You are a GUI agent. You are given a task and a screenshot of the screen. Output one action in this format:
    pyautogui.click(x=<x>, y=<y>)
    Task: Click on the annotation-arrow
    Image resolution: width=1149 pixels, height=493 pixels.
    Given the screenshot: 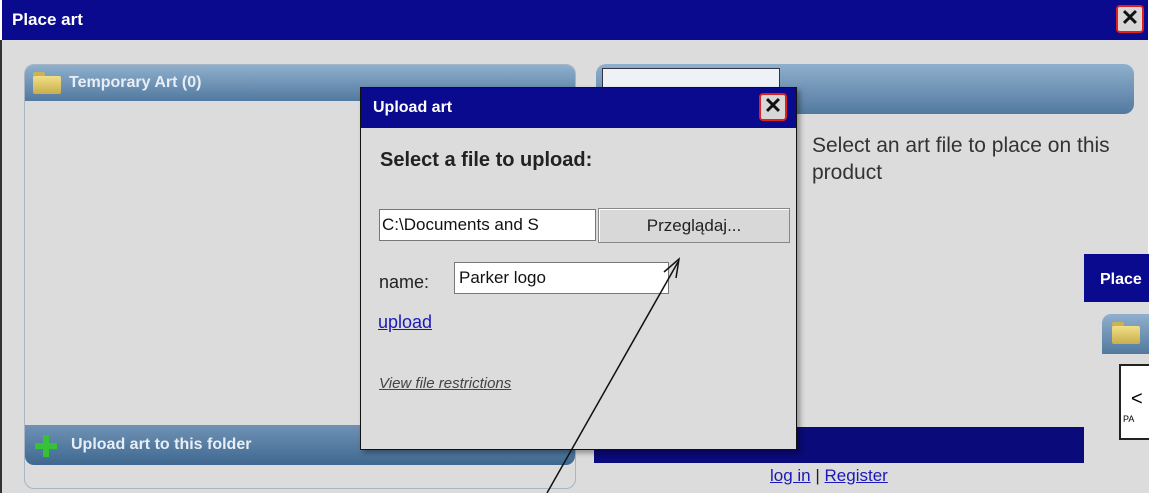 What is the action you would take?
    pyautogui.click(x=613, y=375)
    